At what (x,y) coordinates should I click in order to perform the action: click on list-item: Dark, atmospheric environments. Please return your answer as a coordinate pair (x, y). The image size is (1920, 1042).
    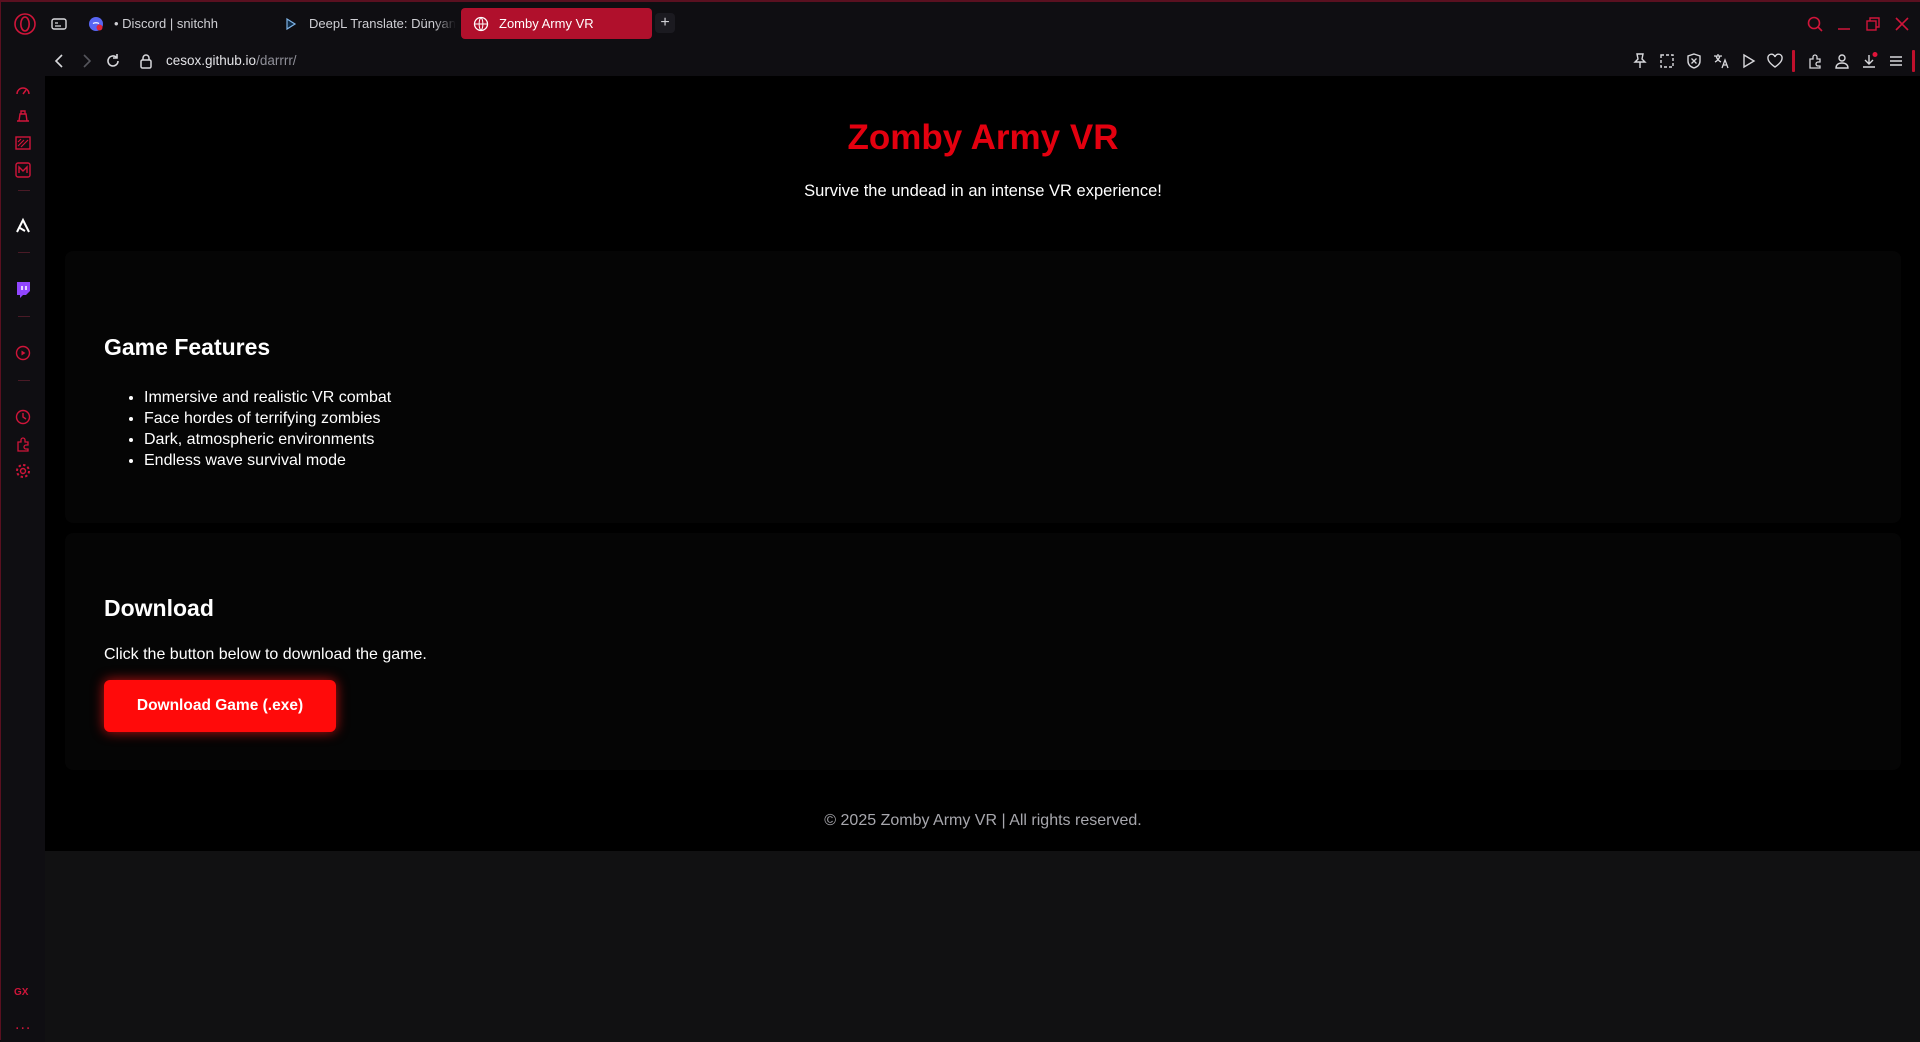
    Looking at the image, I should click on (267, 439).